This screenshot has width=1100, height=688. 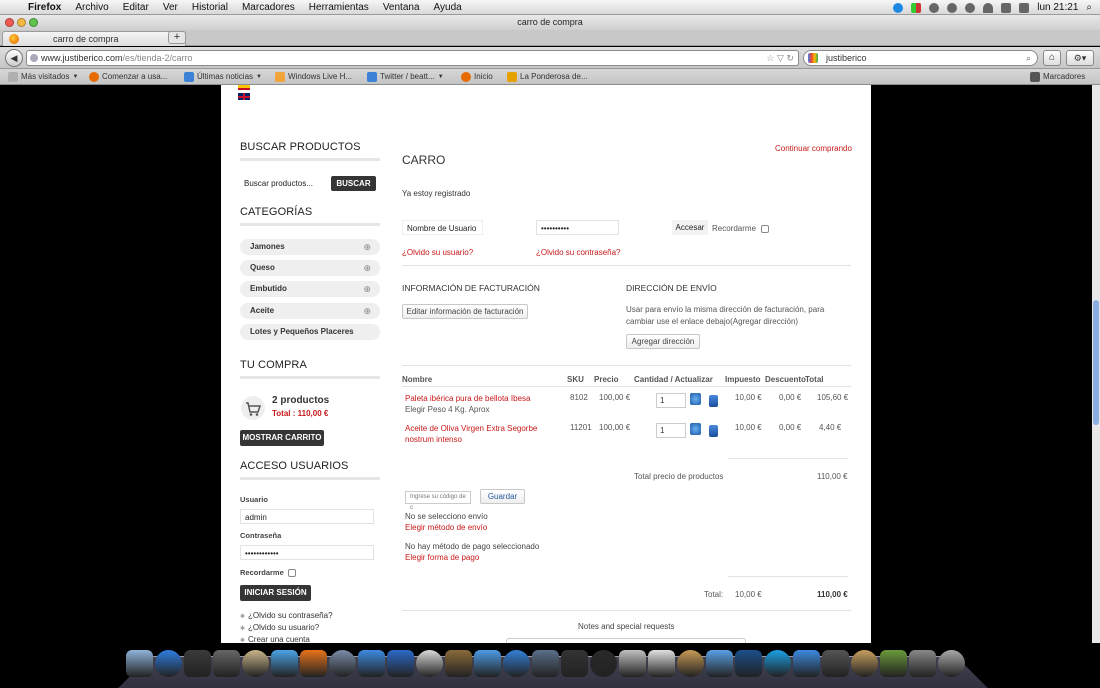 I want to click on google-icon, so click(x=813, y=58).